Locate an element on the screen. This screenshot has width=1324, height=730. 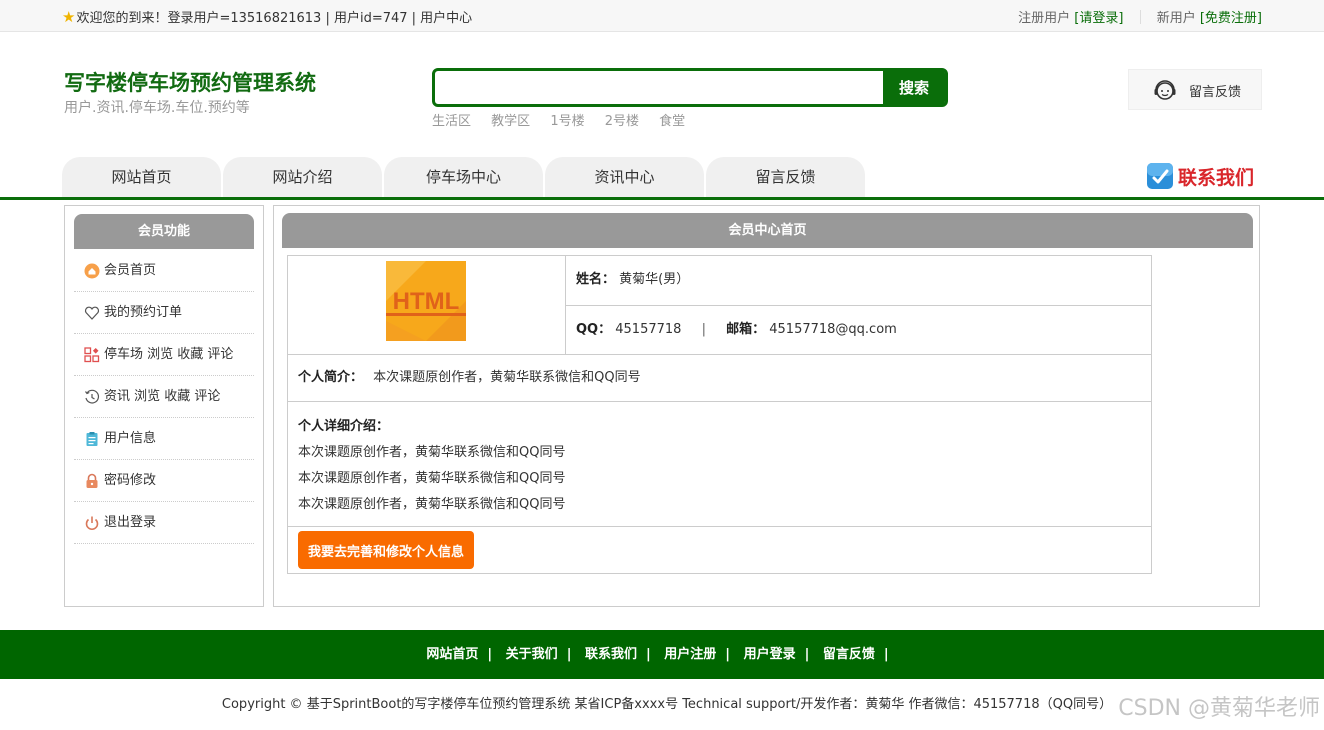
sidebar-item-label: 密码修改 is located at coordinates (130, 480).